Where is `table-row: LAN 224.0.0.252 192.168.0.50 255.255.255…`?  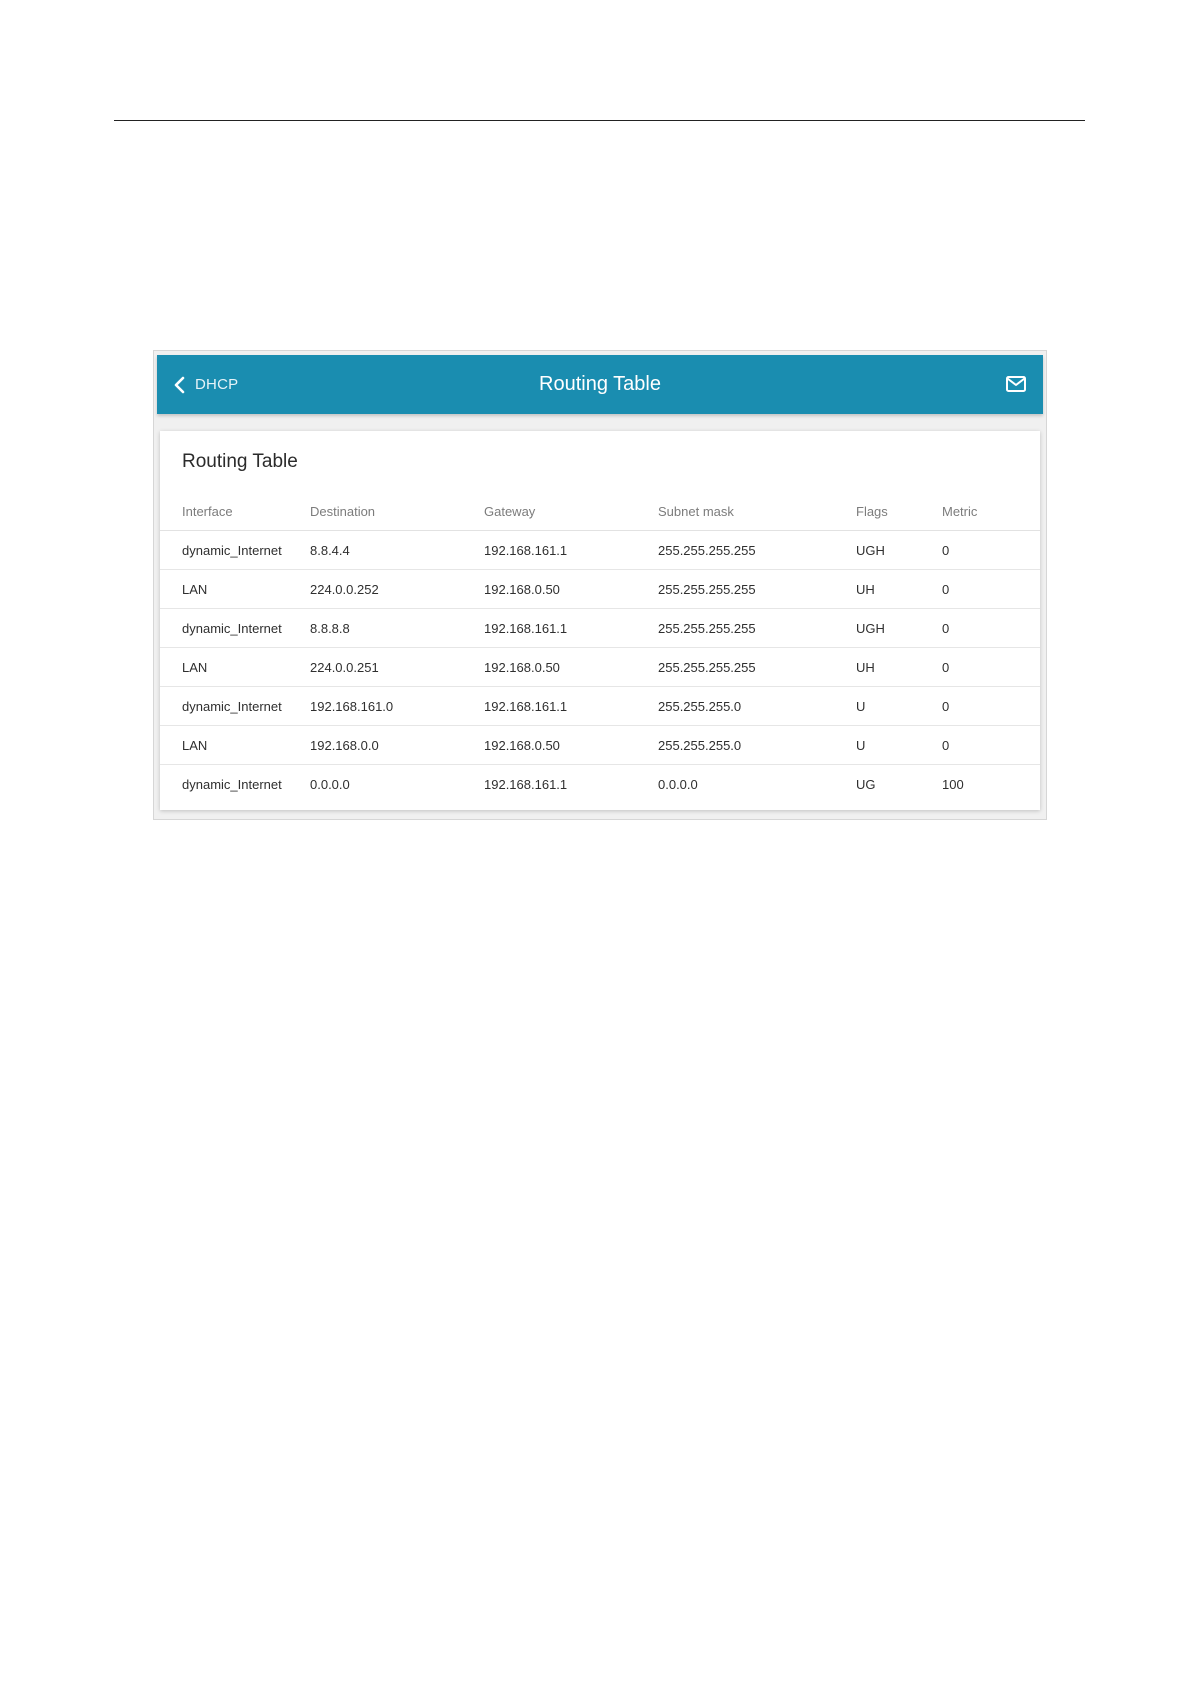 table-row: LAN 224.0.0.252 192.168.0.50 255.255.255… is located at coordinates (600, 589).